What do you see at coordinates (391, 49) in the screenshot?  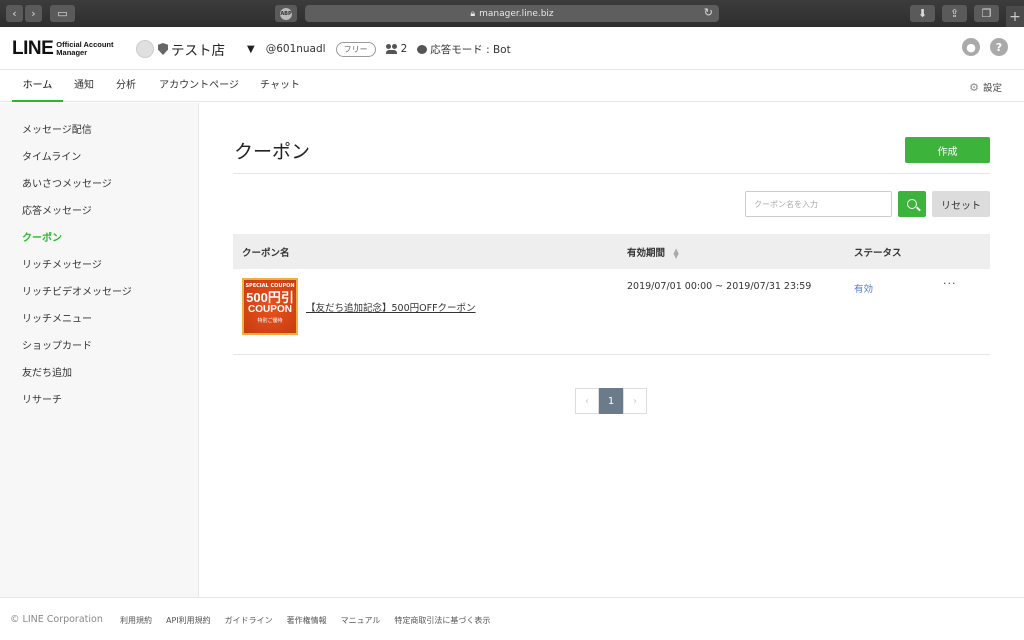 I see `friends-icon` at bounding box center [391, 49].